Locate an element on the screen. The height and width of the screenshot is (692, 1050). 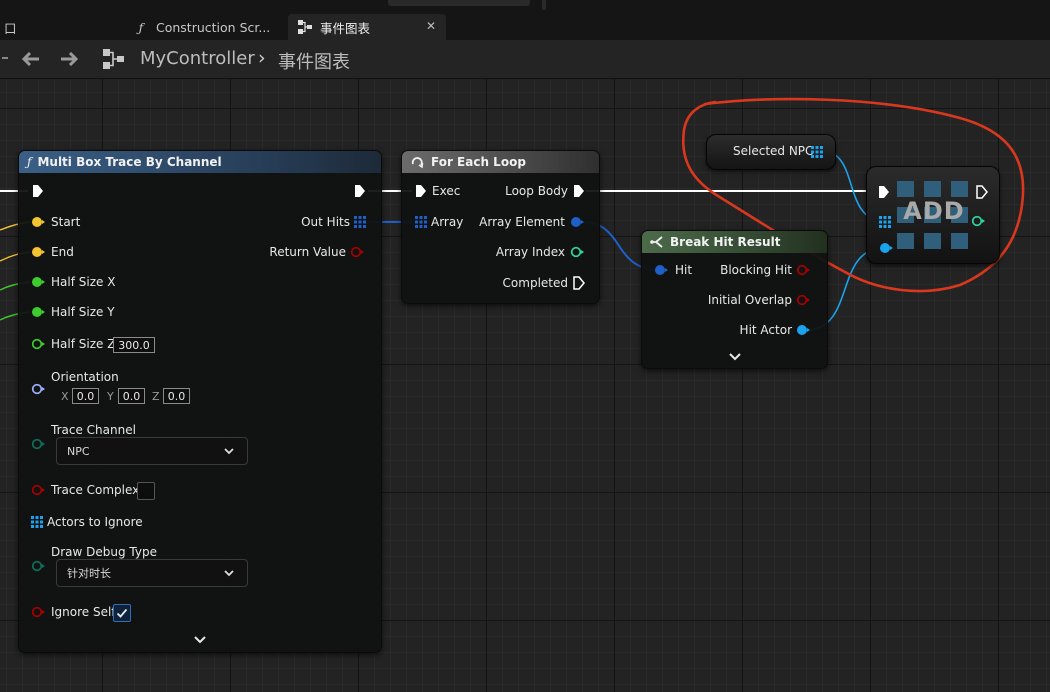
back-button is located at coordinates (31, 59).